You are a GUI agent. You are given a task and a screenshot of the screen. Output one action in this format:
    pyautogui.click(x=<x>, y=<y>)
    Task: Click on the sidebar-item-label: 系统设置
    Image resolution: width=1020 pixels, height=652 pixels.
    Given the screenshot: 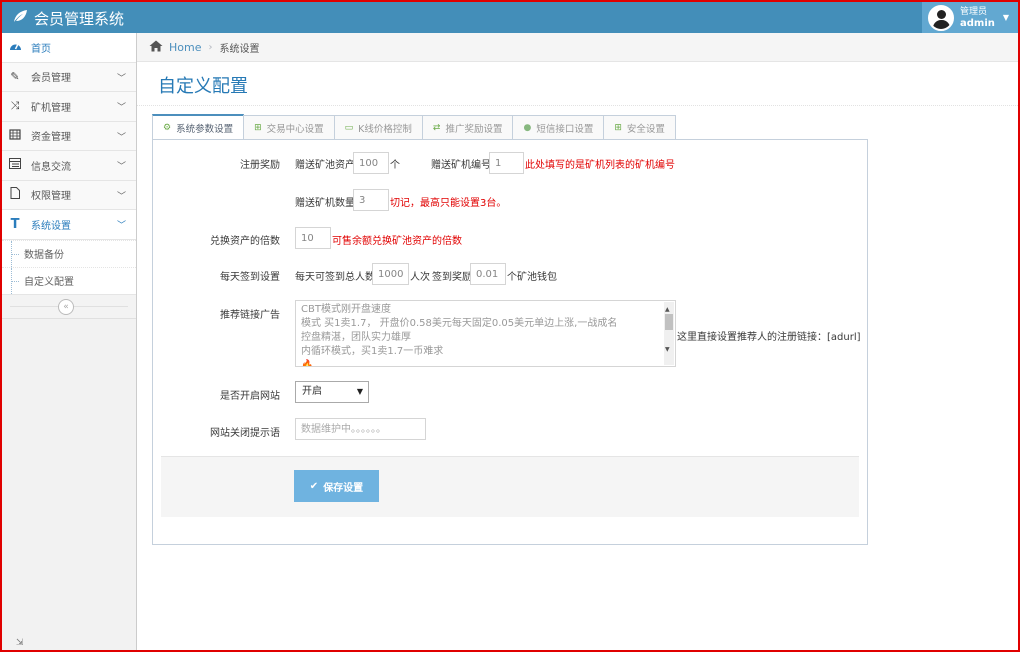 What is the action you would take?
    pyautogui.click(x=51, y=226)
    